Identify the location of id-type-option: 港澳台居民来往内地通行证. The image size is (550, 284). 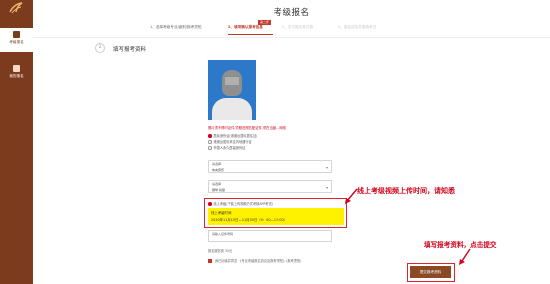
(230, 141).